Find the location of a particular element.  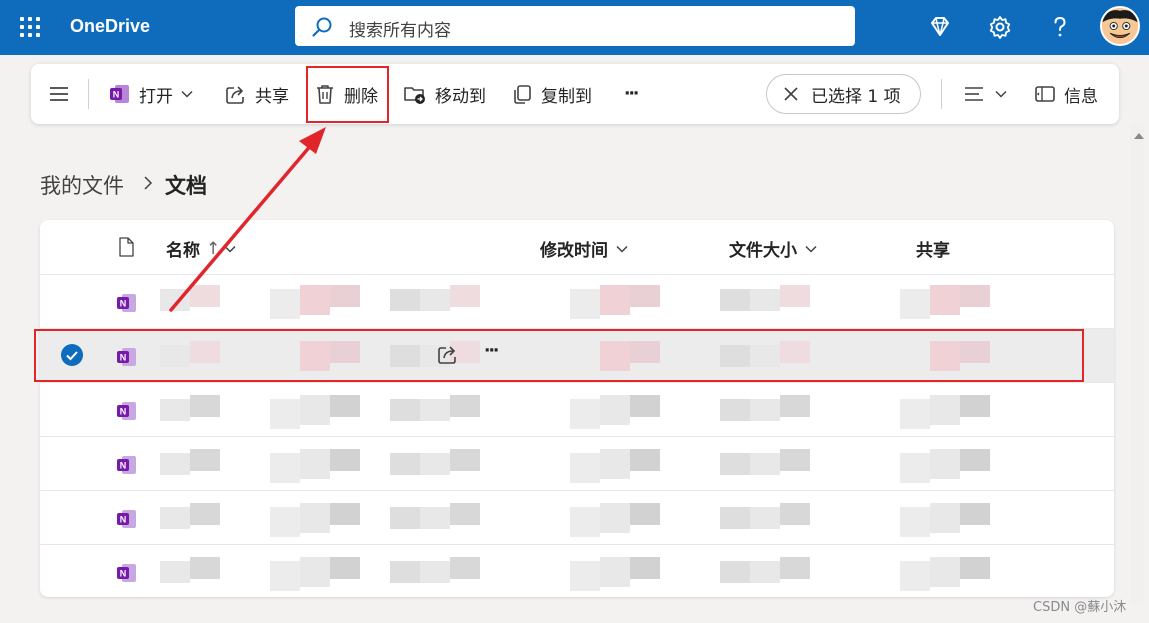

search-input: 搜索所有内容 is located at coordinates (400, 28).